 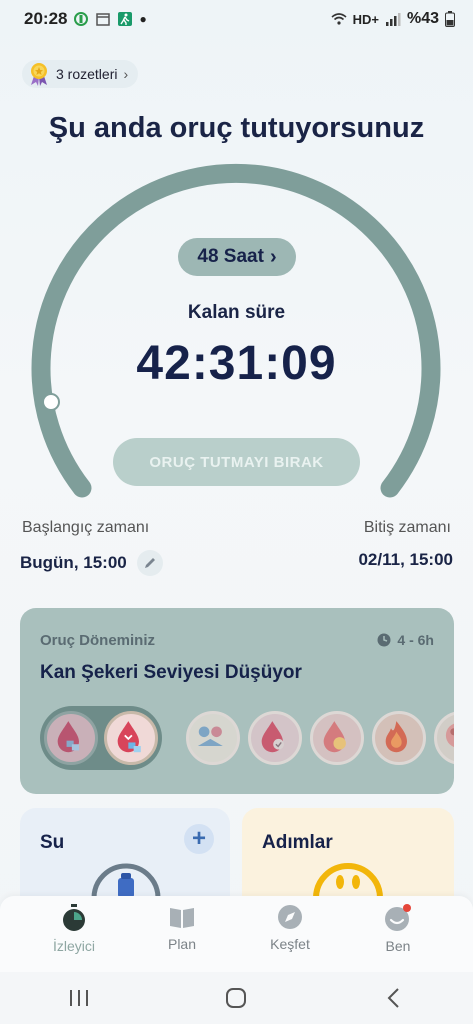 I want to click on bottom-navigation: İzleyici Plan Keşfet Ben, so click(x=236, y=934).